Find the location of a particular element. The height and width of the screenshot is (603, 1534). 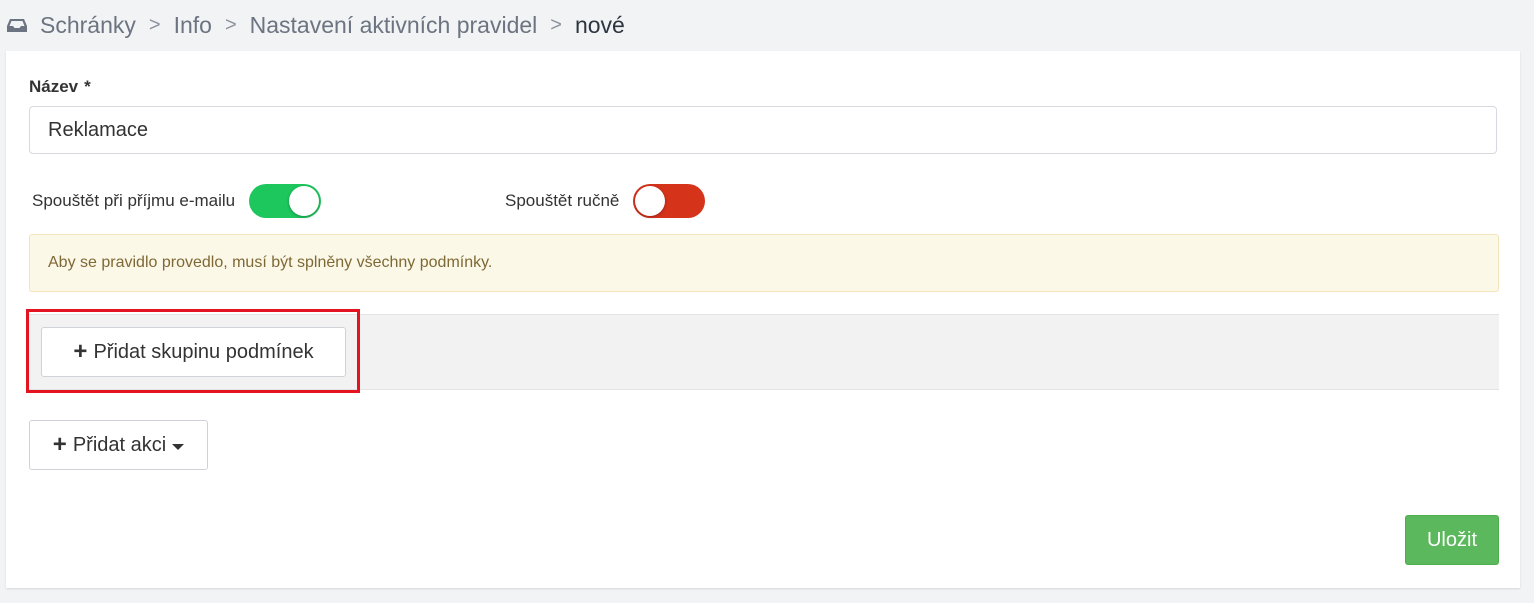

toggle-on-email-row: Spouštět při příjmu e-mailu is located at coordinates (177, 201).